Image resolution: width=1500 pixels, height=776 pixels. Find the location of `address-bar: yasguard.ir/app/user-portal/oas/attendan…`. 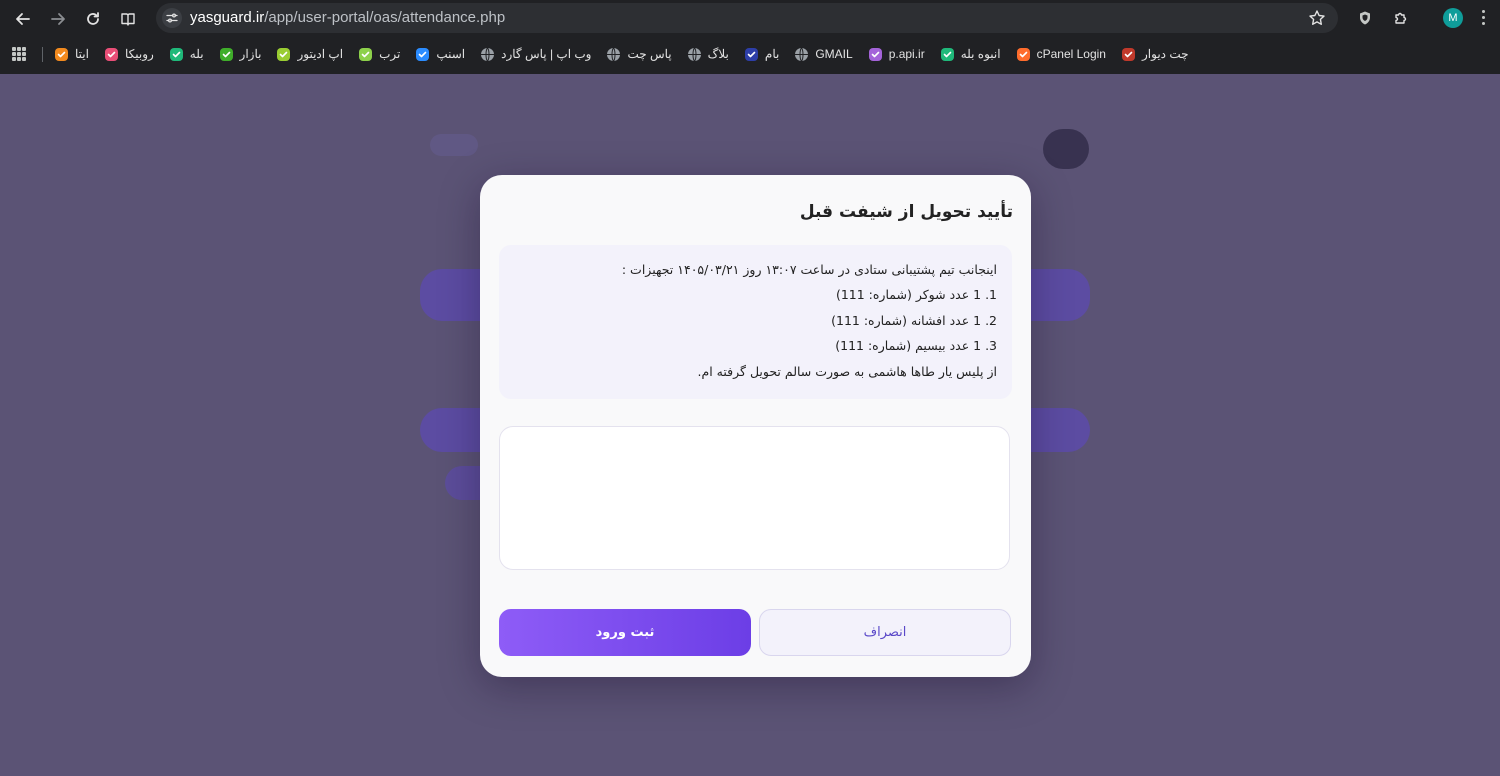

address-bar: yasguard.ir/app/user-portal/oas/attendan… is located at coordinates (747, 18).